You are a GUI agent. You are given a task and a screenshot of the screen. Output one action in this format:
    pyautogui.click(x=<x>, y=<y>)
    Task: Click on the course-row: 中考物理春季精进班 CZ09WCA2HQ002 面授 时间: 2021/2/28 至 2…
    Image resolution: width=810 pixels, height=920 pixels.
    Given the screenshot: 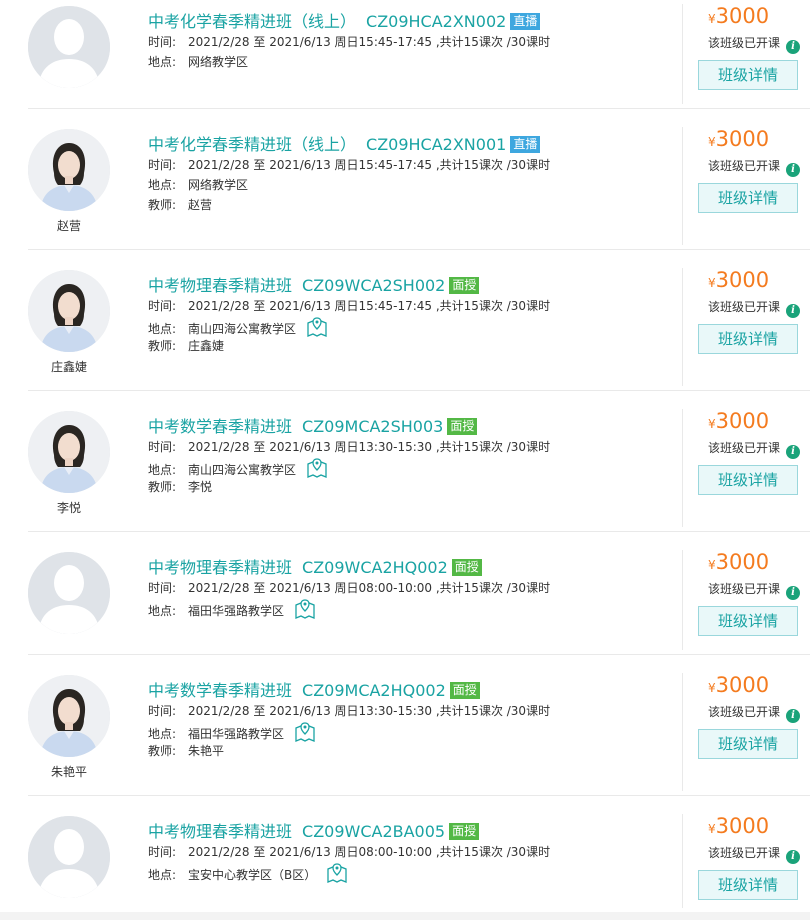 What is the action you would take?
    pyautogui.click(x=405, y=600)
    